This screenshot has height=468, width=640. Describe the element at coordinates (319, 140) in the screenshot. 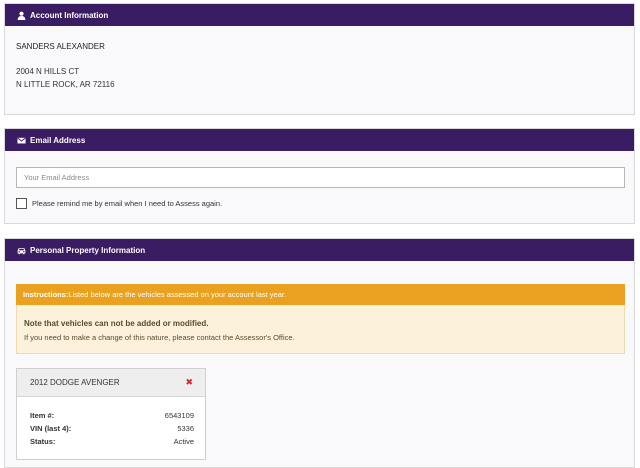

I see `email-address-header: Email Address` at that location.